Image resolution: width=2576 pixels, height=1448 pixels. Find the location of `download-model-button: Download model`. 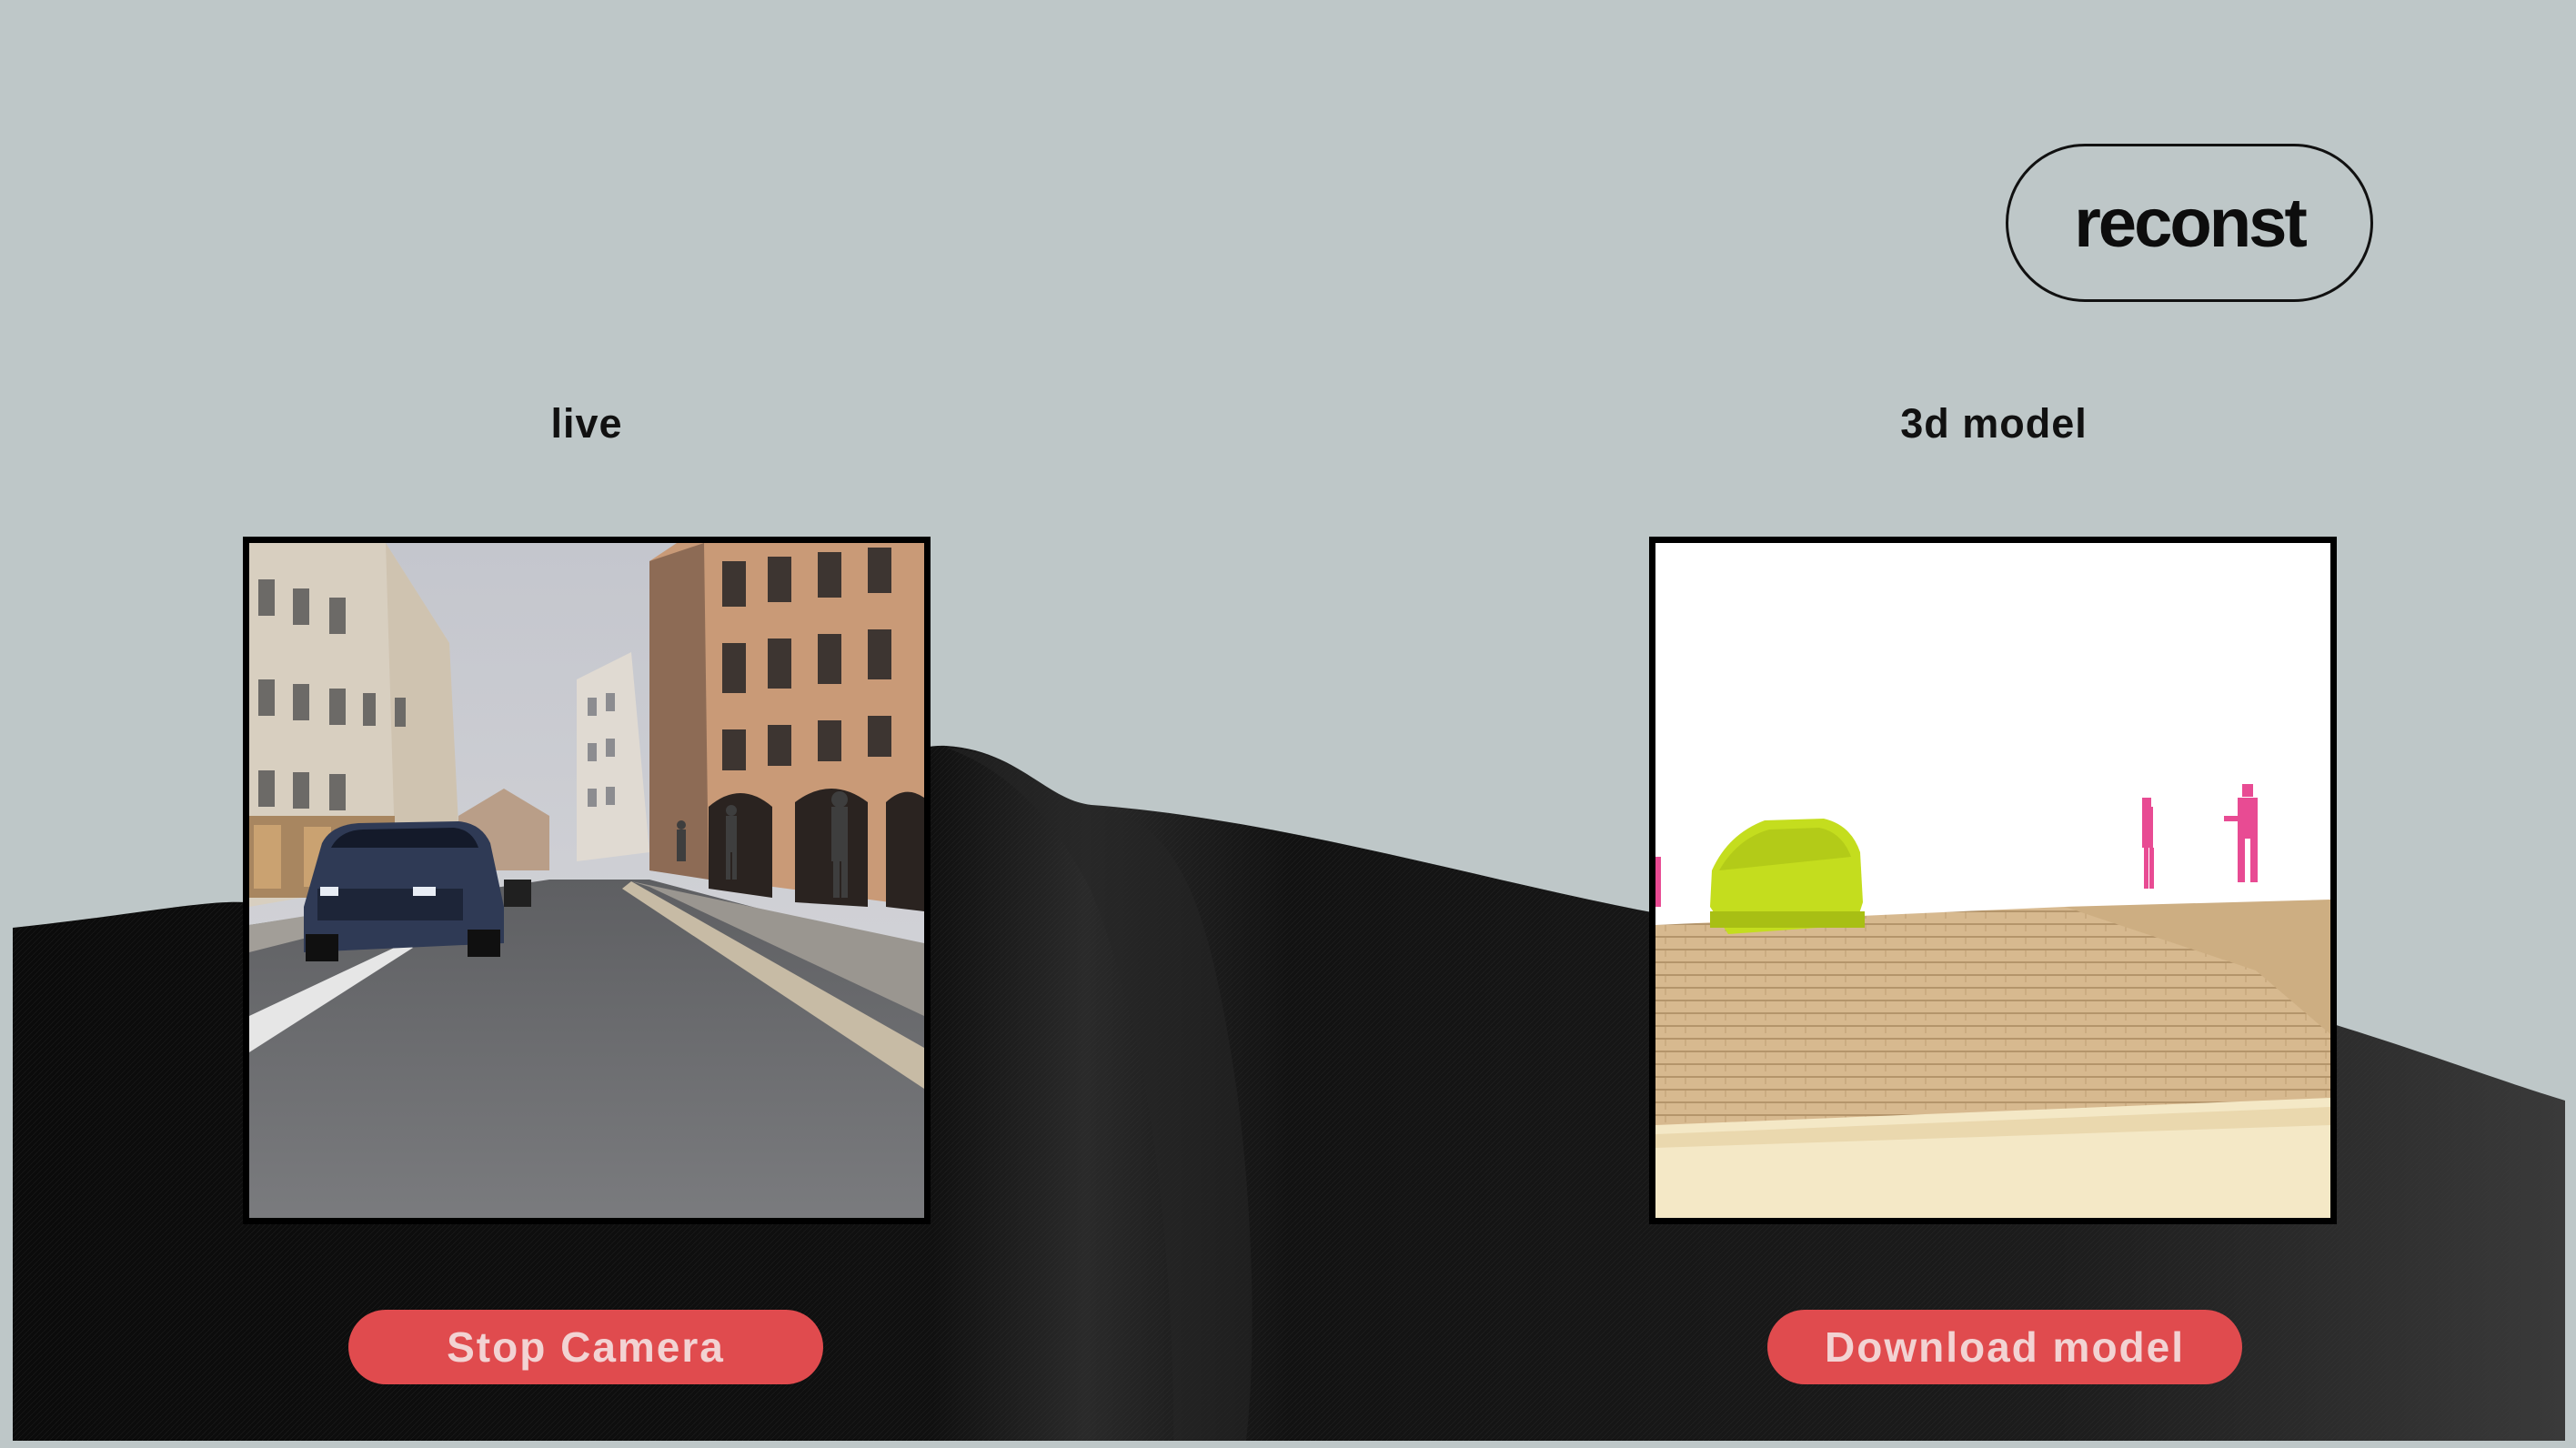

download-model-button: Download model is located at coordinates (2004, 1347).